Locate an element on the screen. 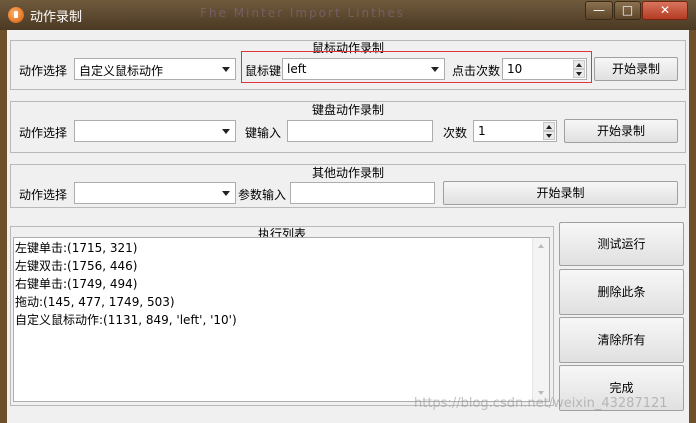 The width and height of the screenshot is (696, 423). mouse-key-select: left is located at coordinates (363, 69).